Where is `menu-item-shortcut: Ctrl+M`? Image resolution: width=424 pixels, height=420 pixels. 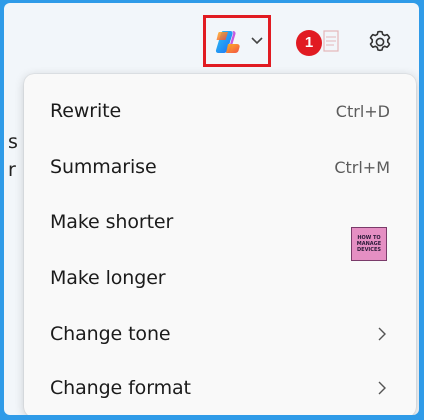
menu-item-shortcut: Ctrl+M is located at coordinates (362, 167).